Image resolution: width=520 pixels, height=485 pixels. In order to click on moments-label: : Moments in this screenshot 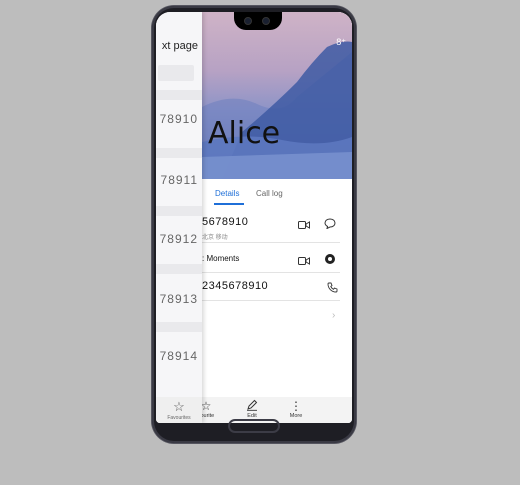, I will do `click(220, 258)`.